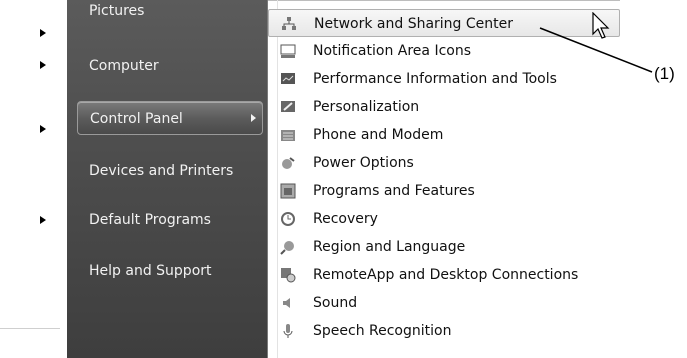  I want to click on callout-label: (1), so click(664, 73).